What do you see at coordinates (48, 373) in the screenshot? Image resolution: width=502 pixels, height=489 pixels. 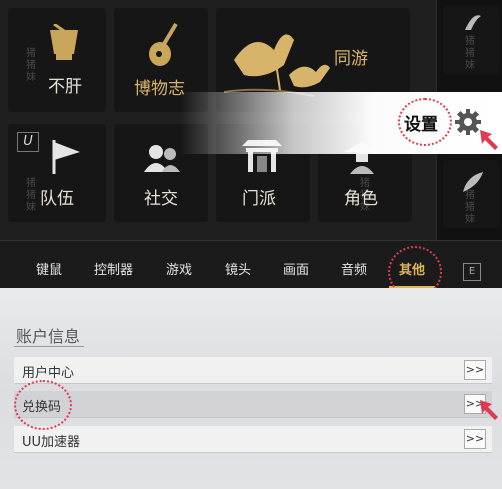 I see `row-label: 用户中心` at bounding box center [48, 373].